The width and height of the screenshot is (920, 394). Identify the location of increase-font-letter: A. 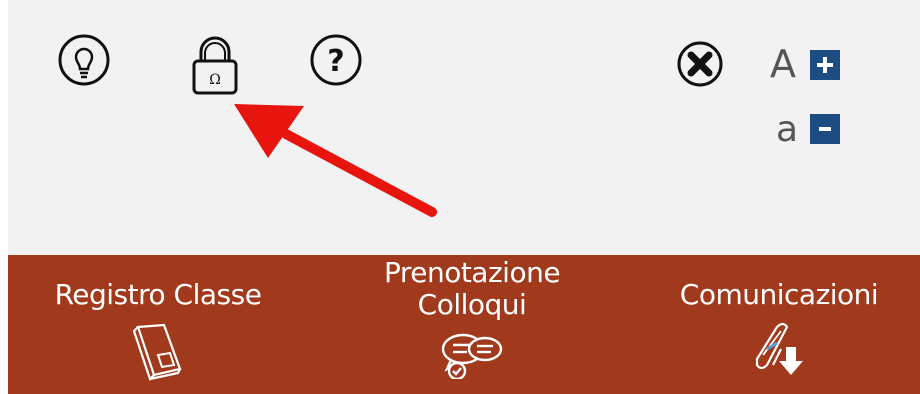
(783, 64).